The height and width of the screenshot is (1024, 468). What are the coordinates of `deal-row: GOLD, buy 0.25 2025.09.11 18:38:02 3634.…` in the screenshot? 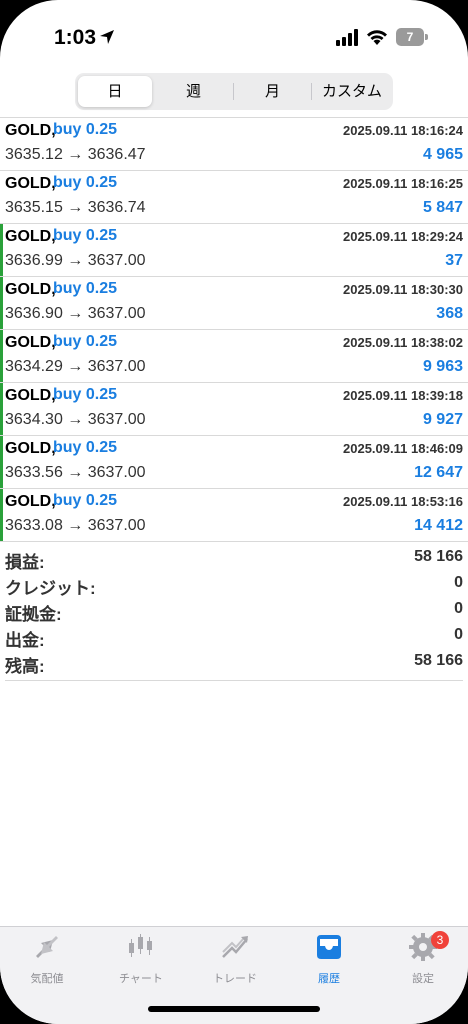 It's located at (234, 356).